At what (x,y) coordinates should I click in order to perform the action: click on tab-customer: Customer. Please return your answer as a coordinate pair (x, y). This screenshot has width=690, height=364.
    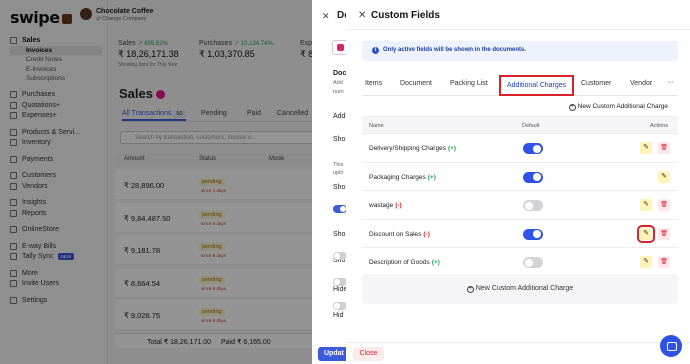
    Looking at the image, I should click on (596, 83).